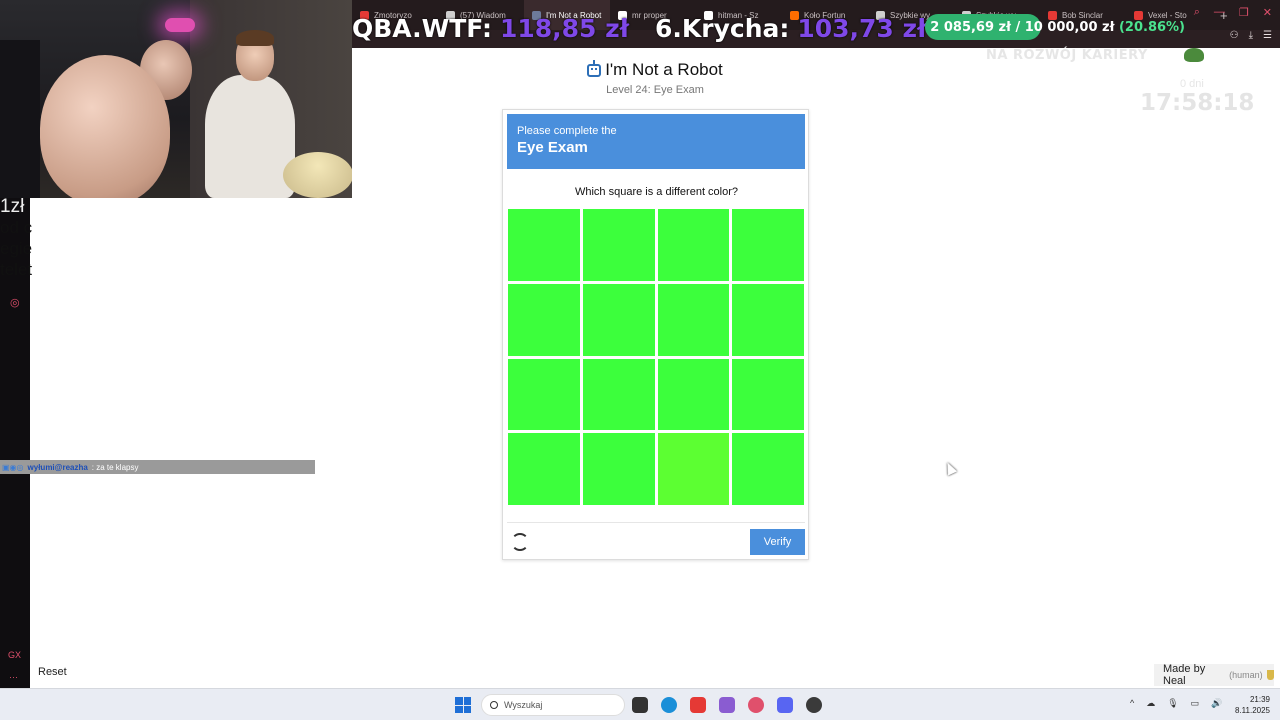  Describe the element at coordinates (20, 119) in the screenshot. I see `gaming-chair` at that location.